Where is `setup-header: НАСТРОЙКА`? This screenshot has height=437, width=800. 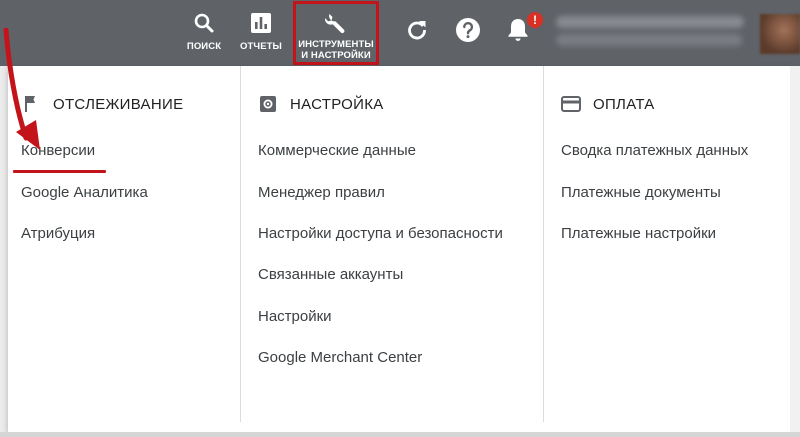
setup-header: НАСТРОЙКА is located at coordinates (321, 104).